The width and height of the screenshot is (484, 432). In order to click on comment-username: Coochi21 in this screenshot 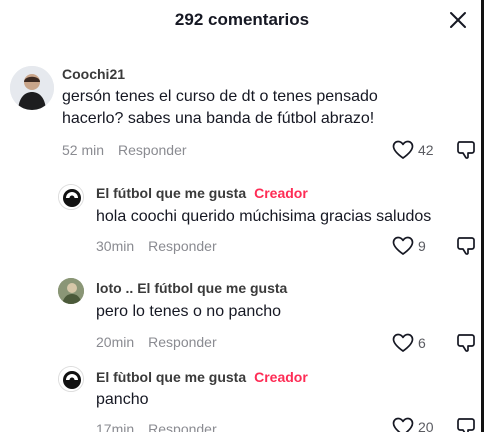, I will do `click(93, 74)`.